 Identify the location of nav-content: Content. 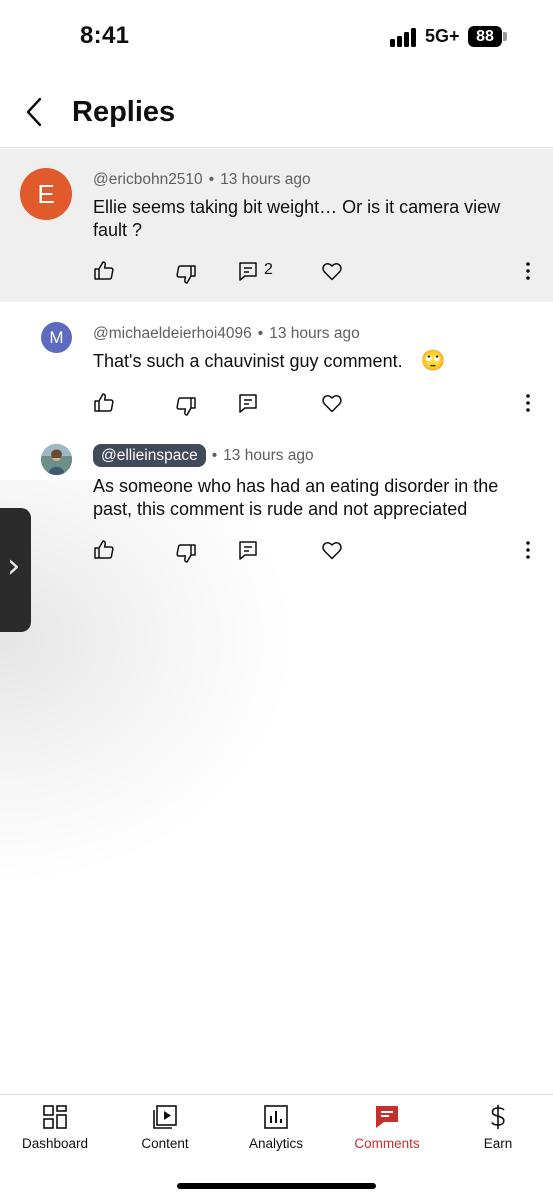
(165, 1135).